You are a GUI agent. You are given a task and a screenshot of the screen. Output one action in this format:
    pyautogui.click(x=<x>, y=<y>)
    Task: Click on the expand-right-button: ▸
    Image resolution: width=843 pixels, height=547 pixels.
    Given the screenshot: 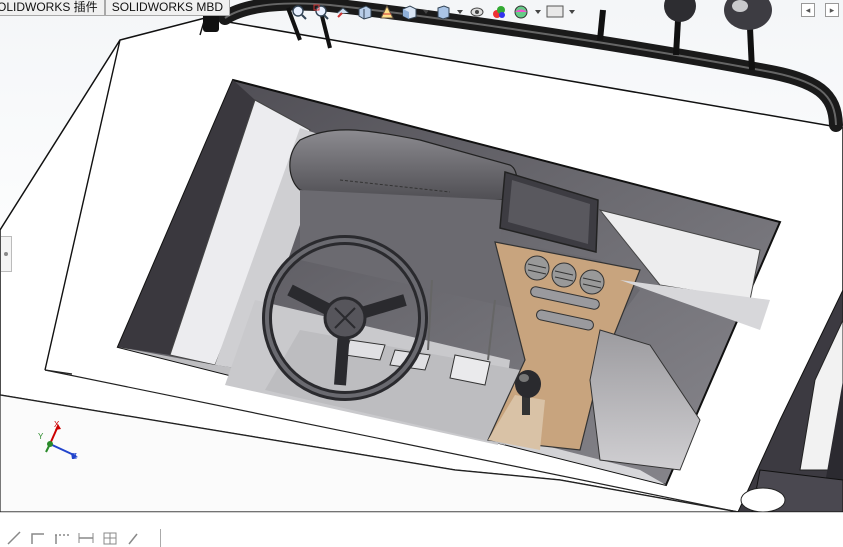 What is the action you would take?
    pyautogui.click(x=832, y=10)
    